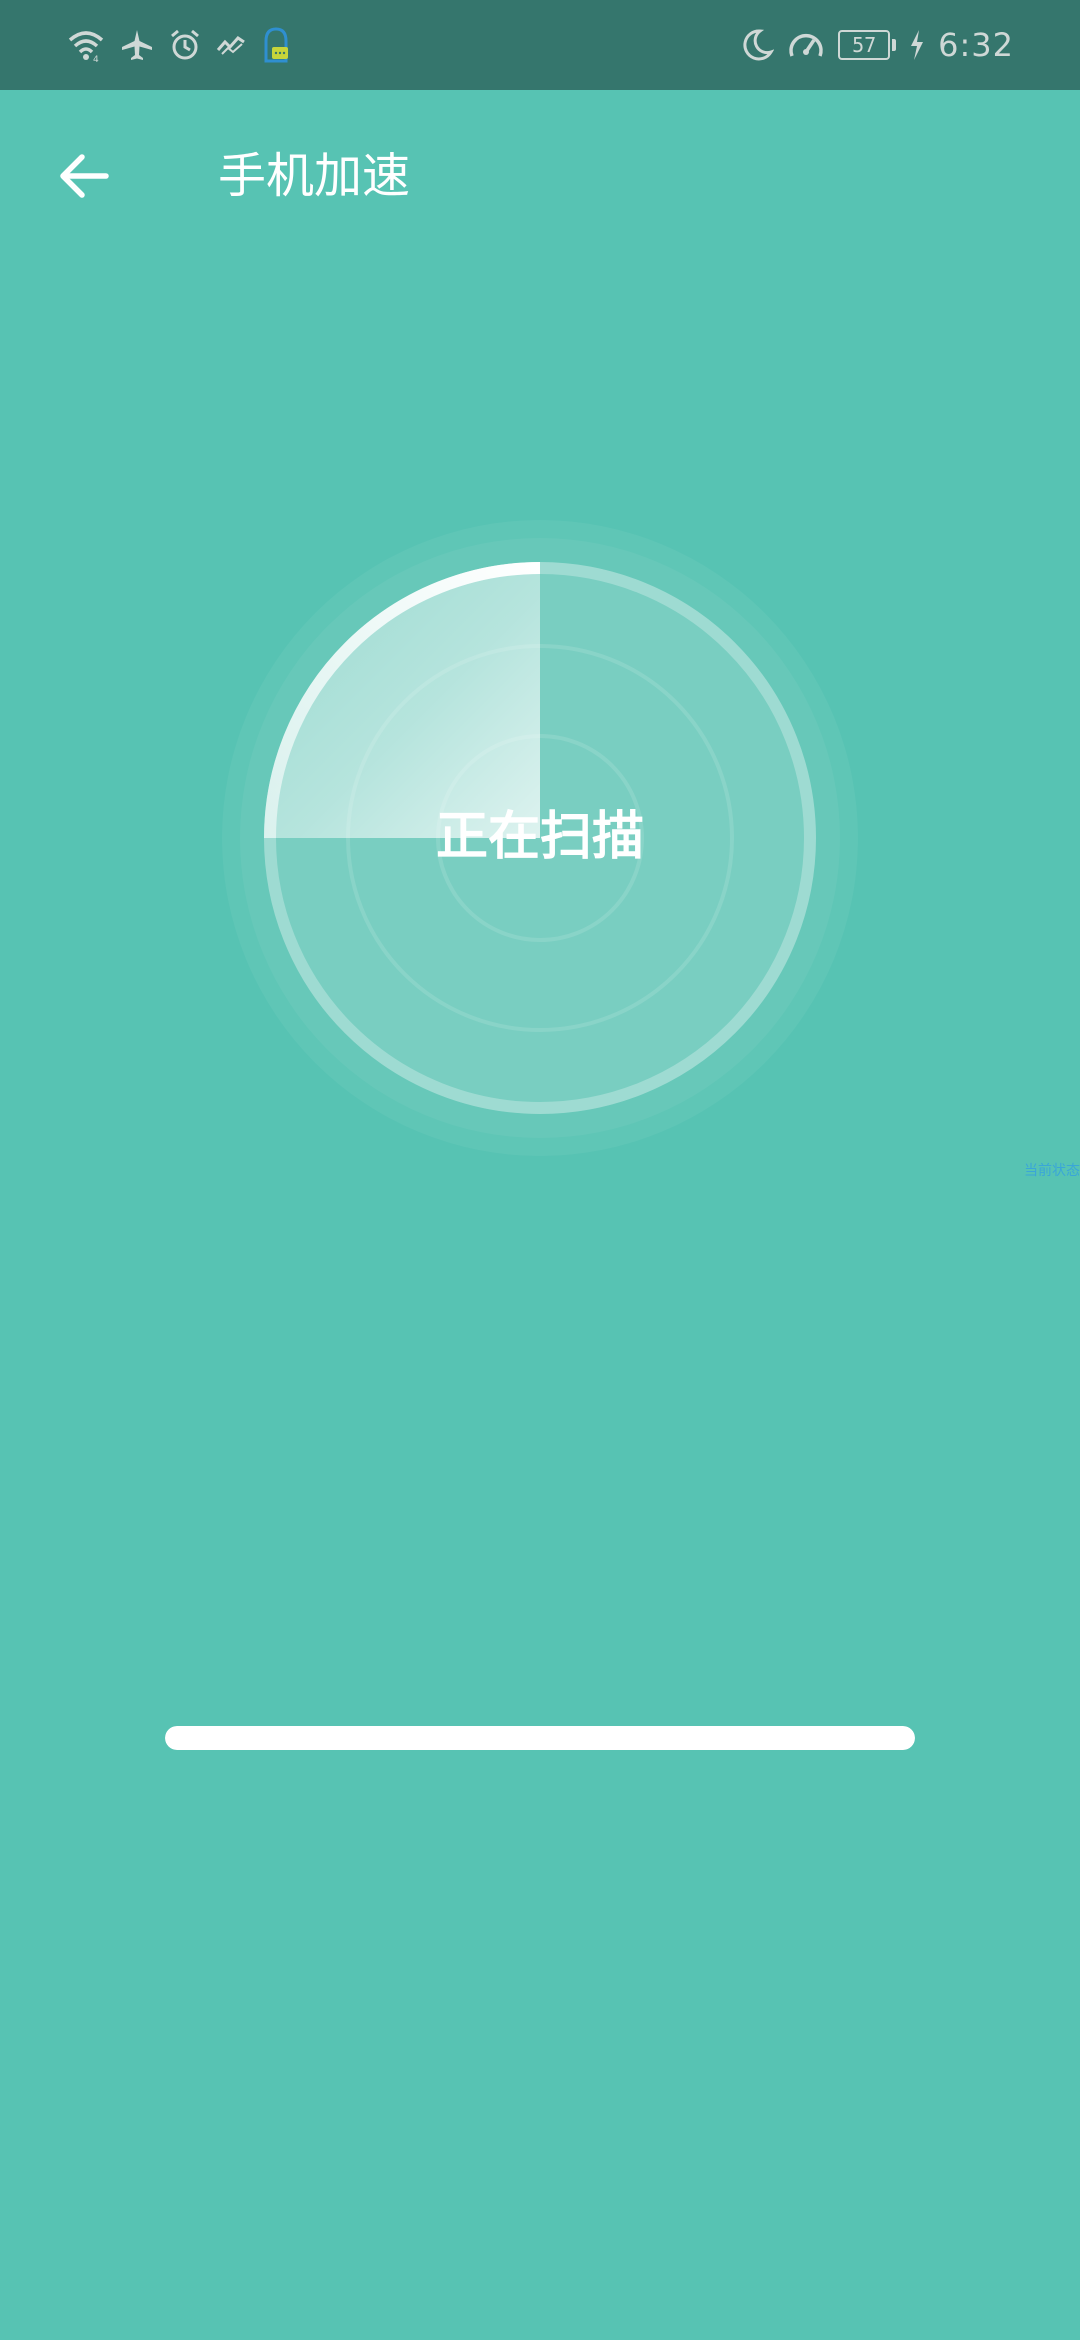  Describe the element at coordinates (806, 45) in the screenshot. I see `speed-meter-icon` at that location.